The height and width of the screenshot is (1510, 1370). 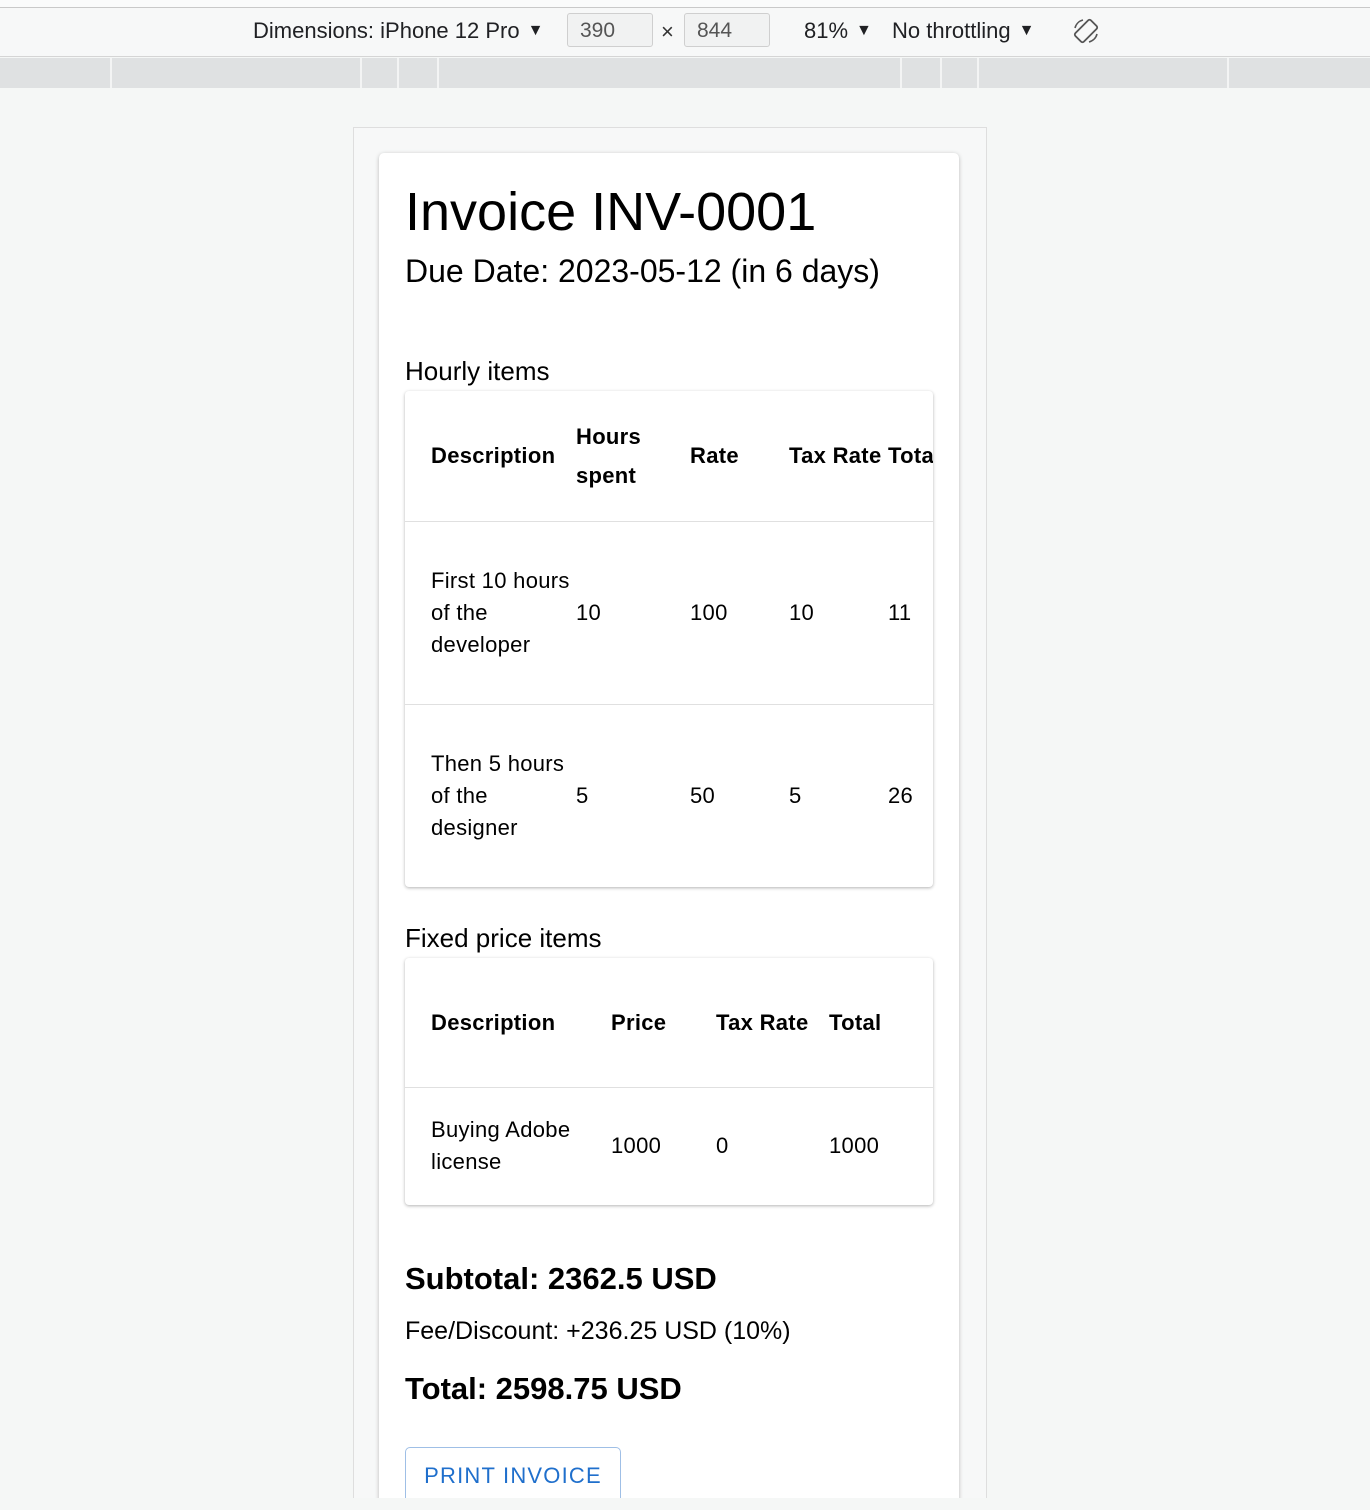 I want to click on rate-cell: 50, so click(x=703, y=795).